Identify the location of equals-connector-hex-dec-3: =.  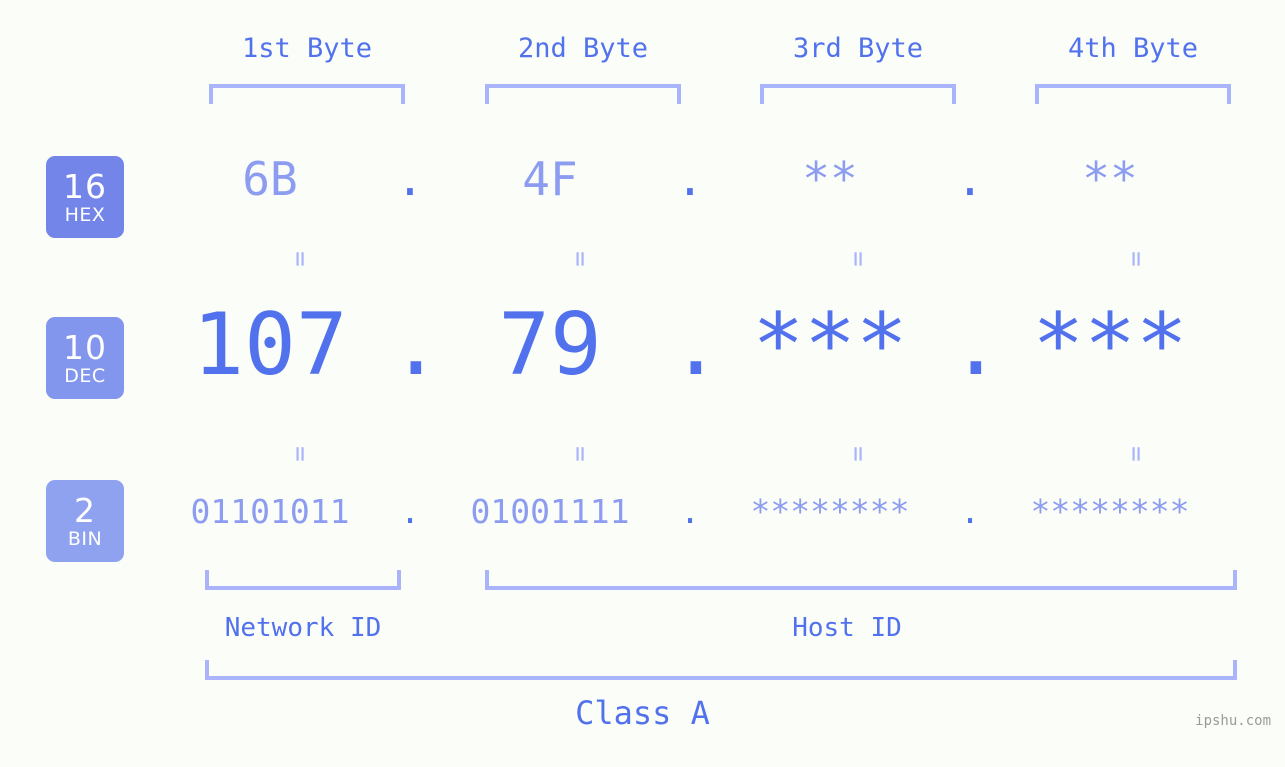
(858, 259).